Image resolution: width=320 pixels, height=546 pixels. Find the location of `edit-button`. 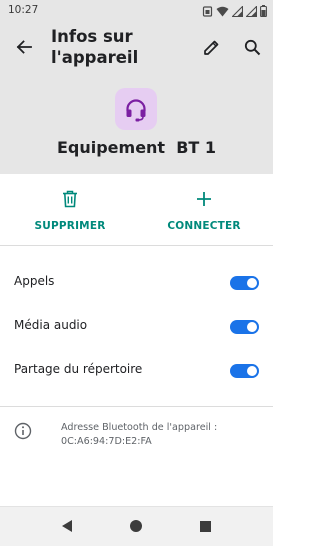

edit-button is located at coordinates (211, 47).